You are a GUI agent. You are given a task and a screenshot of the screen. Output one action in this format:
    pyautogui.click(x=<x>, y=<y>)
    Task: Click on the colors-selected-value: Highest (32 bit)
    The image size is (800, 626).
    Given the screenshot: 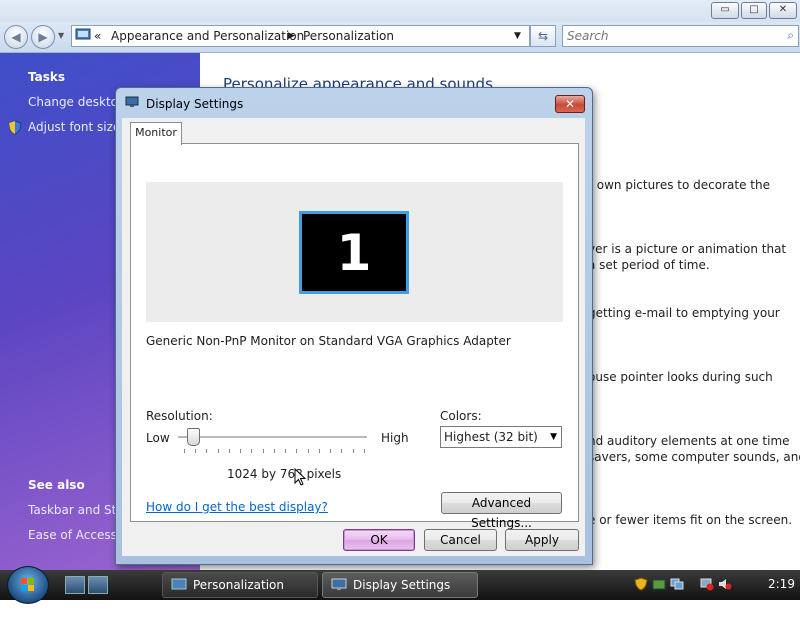 What is the action you would take?
    pyautogui.click(x=491, y=437)
    